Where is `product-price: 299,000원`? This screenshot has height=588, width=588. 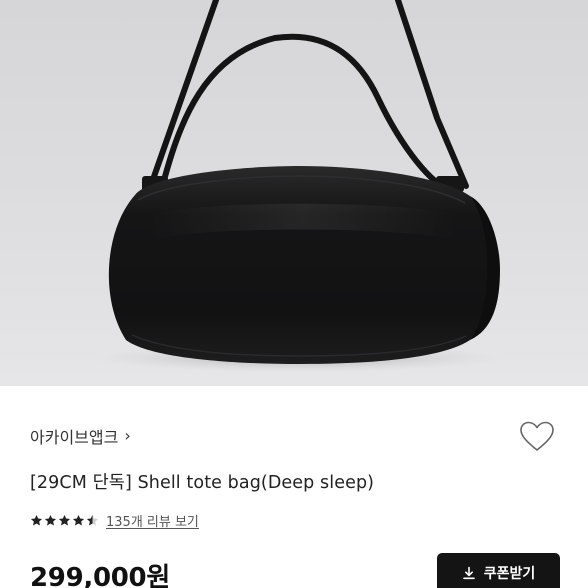 product-price: 299,000원 is located at coordinates (100, 575).